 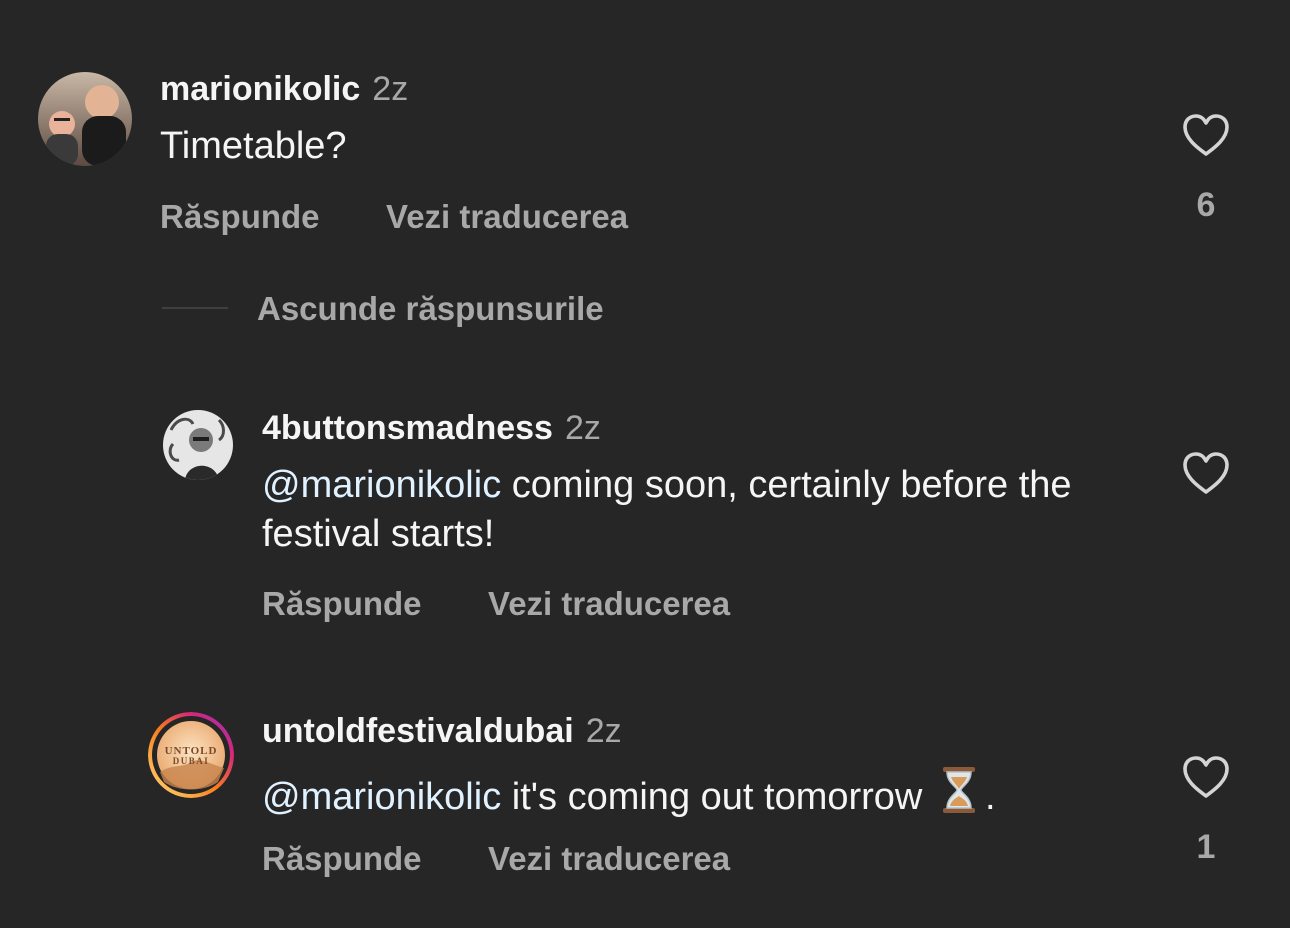 I want to click on hide-replies-button: Ascunde răspunsurile, so click(x=430, y=309).